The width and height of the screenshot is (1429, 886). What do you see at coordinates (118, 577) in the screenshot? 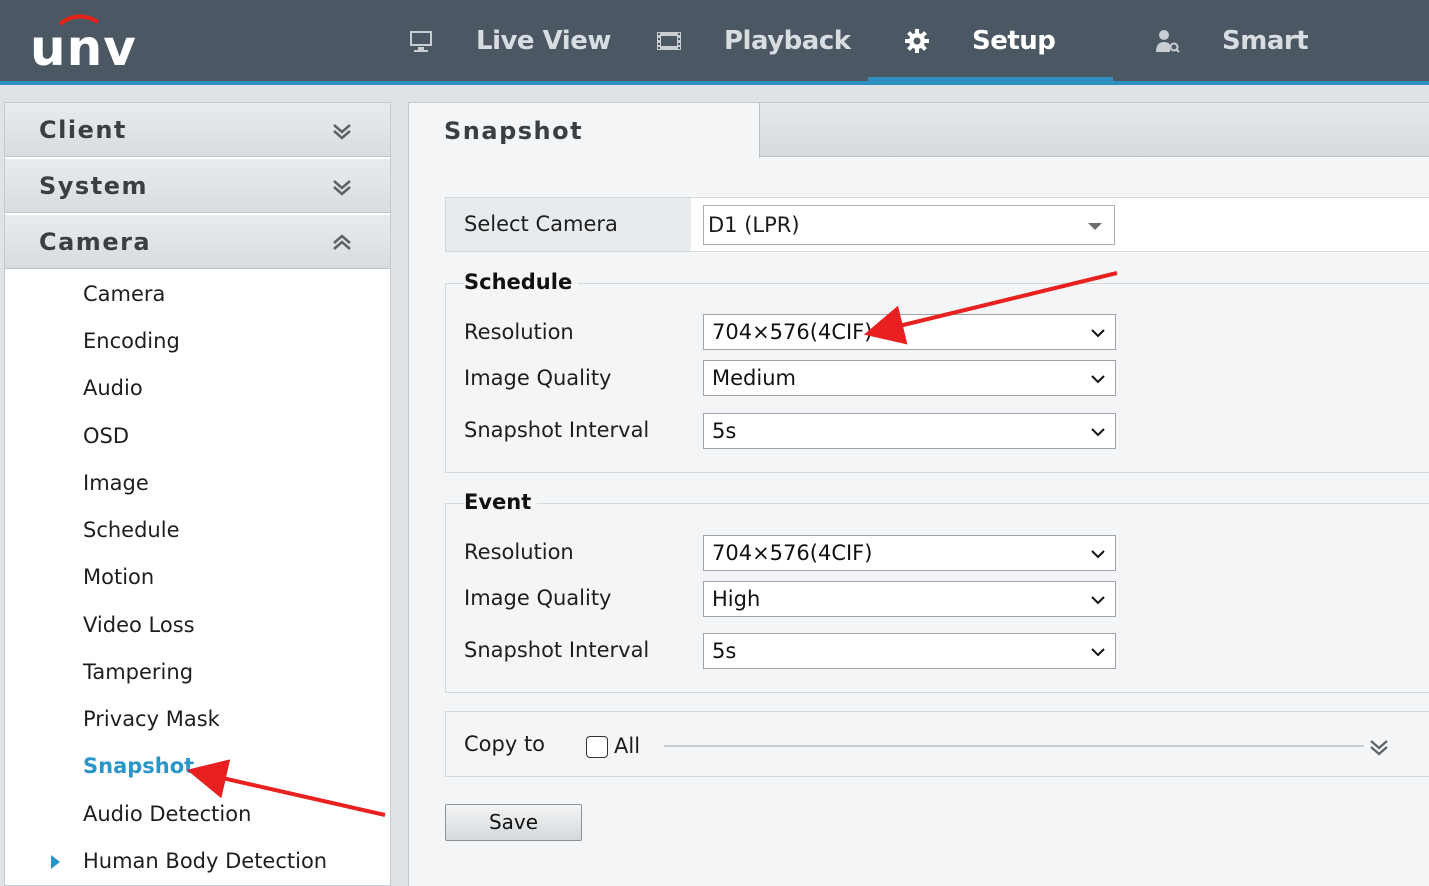
I see `sidebar-item-motion: Motion` at bounding box center [118, 577].